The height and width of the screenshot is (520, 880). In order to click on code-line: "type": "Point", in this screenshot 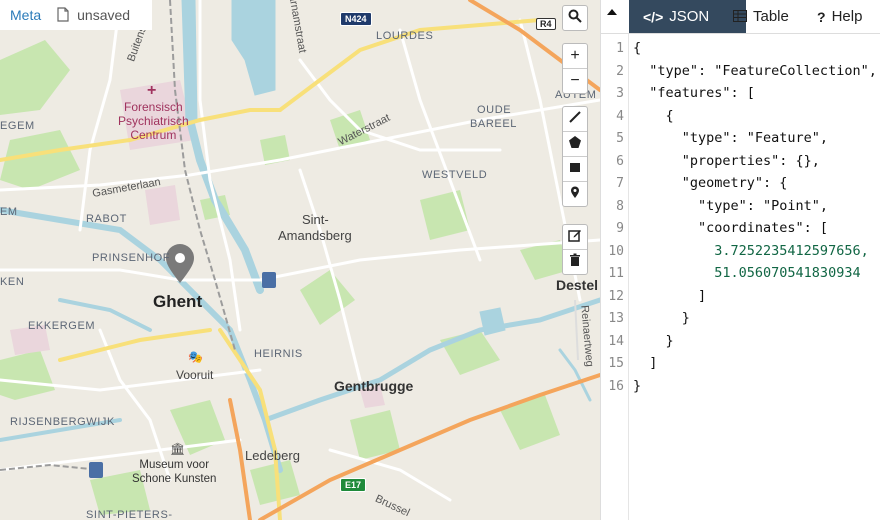, I will do `click(731, 206)`.